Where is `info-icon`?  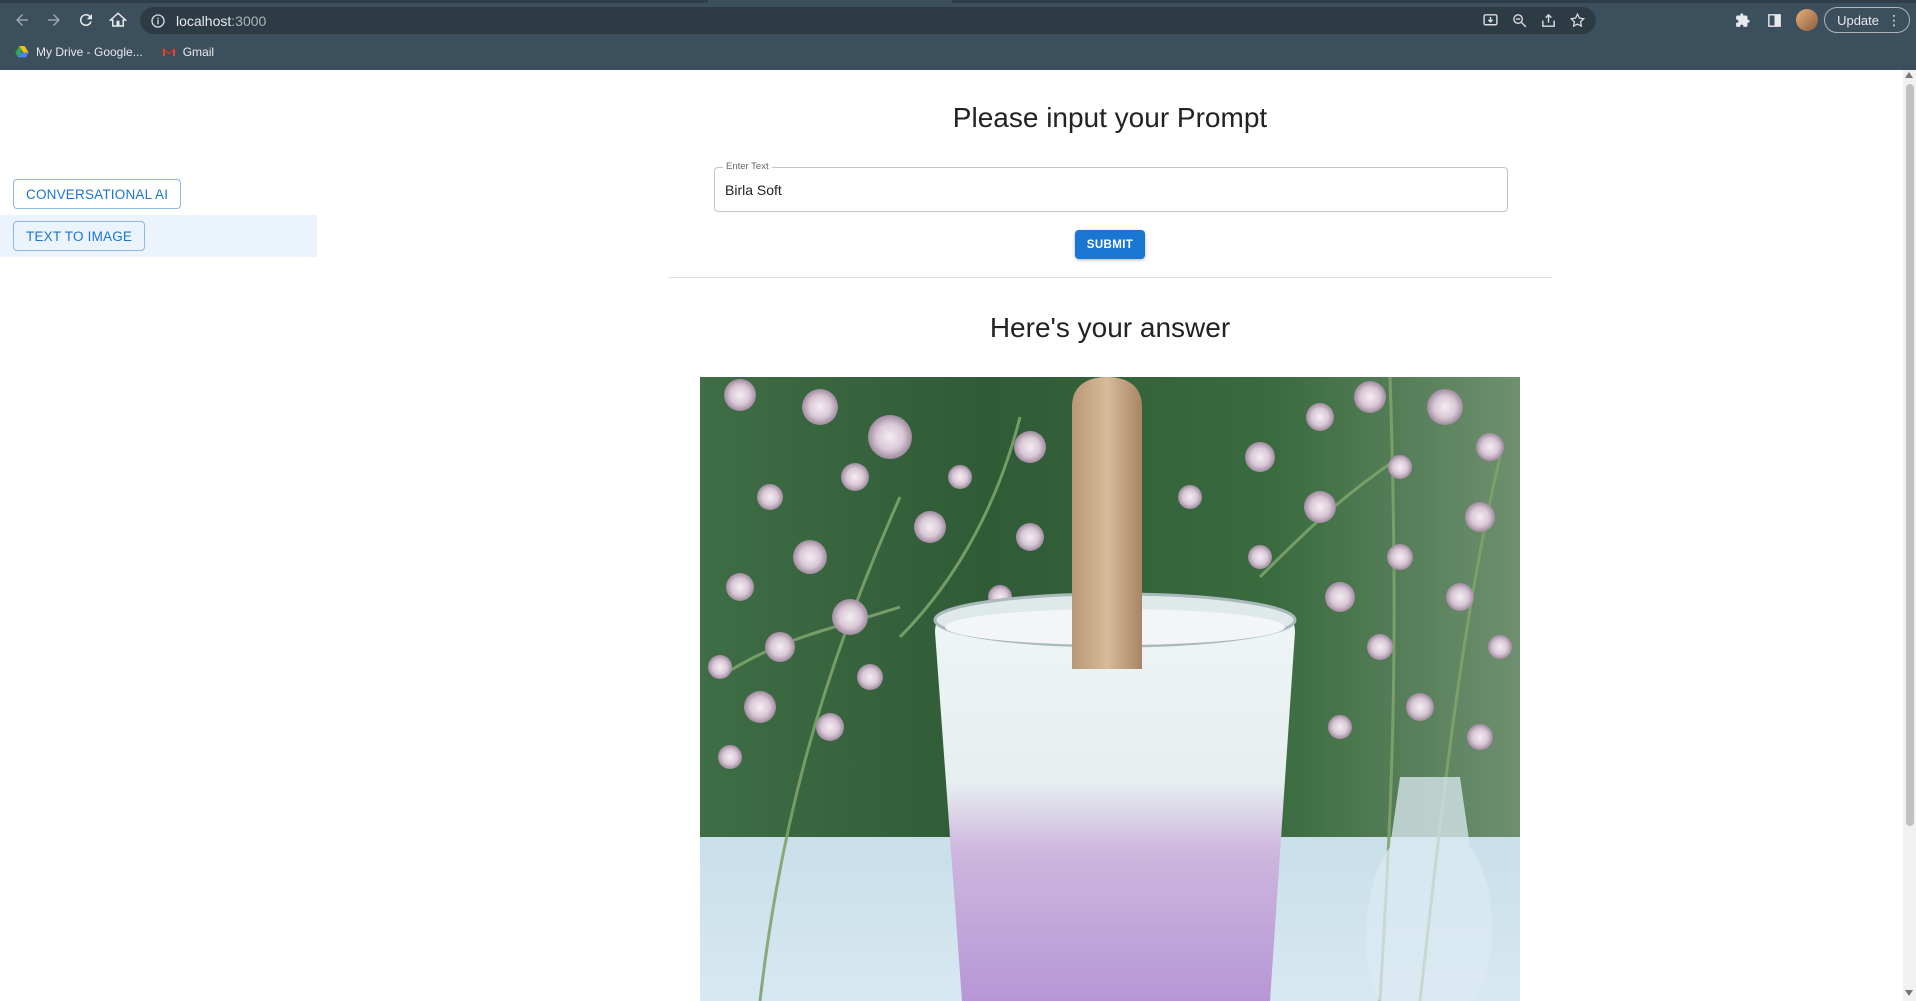
info-icon is located at coordinates (158, 20).